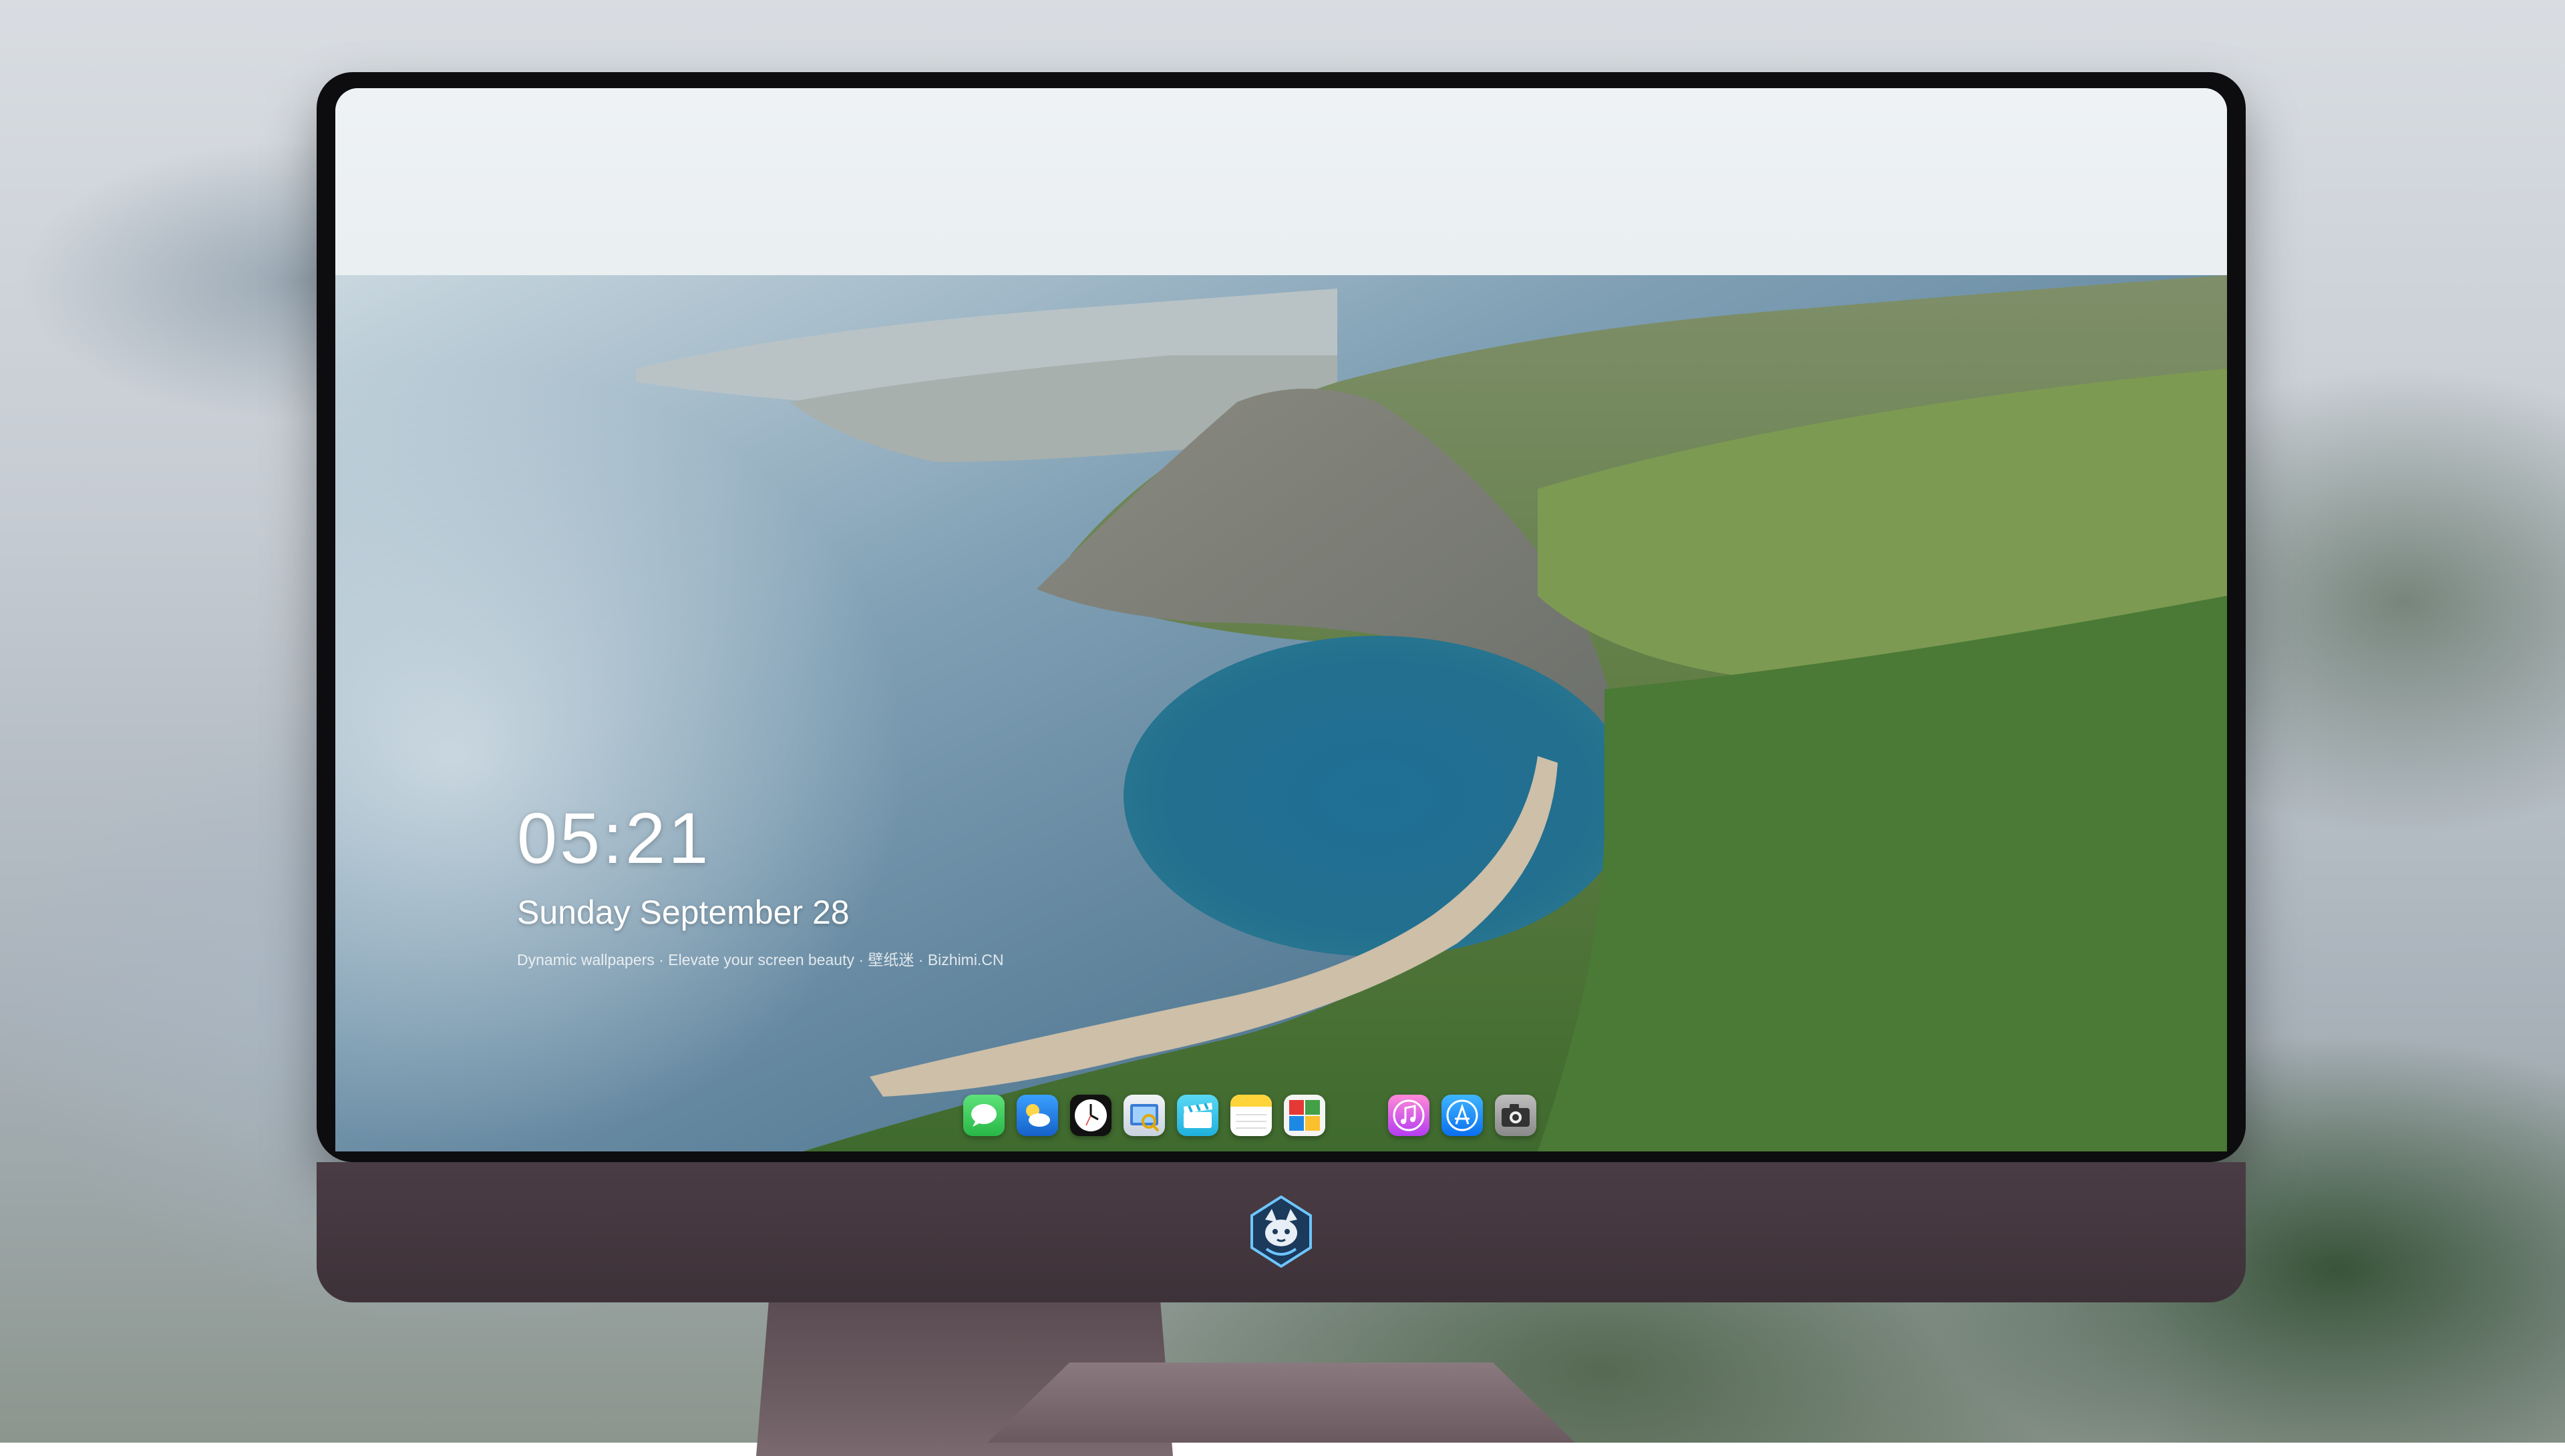  What do you see at coordinates (683, 913) in the screenshot?
I see `lock-screen-date: Sunday September 28` at bounding box center [683, 913].